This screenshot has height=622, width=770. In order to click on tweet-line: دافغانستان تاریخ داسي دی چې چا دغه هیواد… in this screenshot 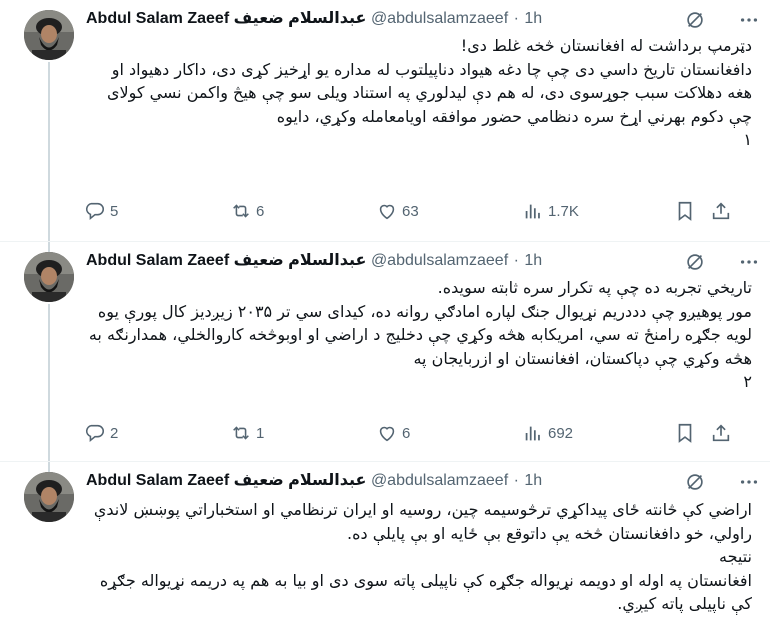, I will do `click(429, 92)`.